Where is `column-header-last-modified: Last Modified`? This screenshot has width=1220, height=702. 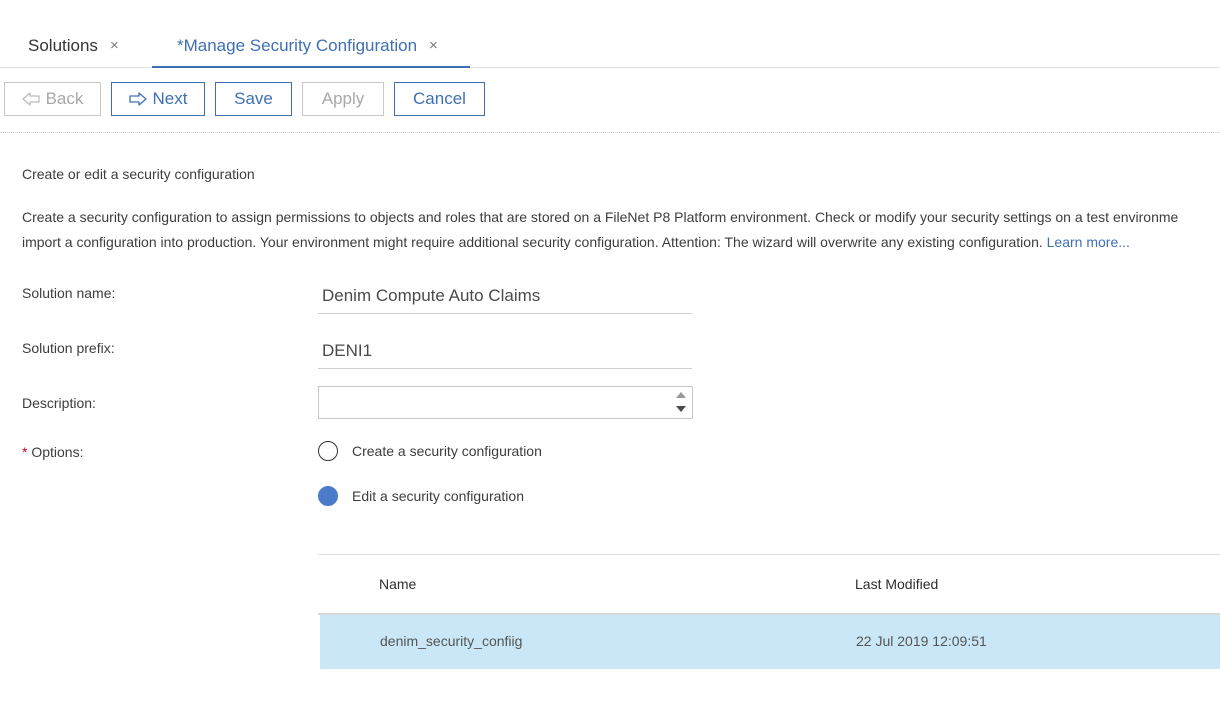
column-header-last-modified: Last Modified is located at coordinates (896, 584).